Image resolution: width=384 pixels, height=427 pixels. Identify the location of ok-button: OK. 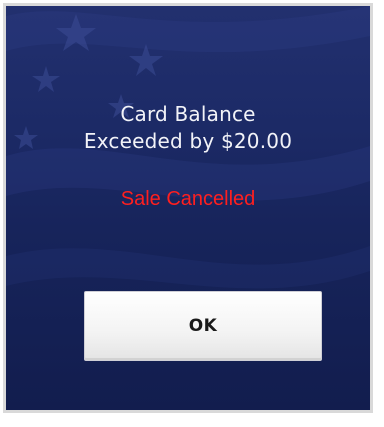
(203, 326).